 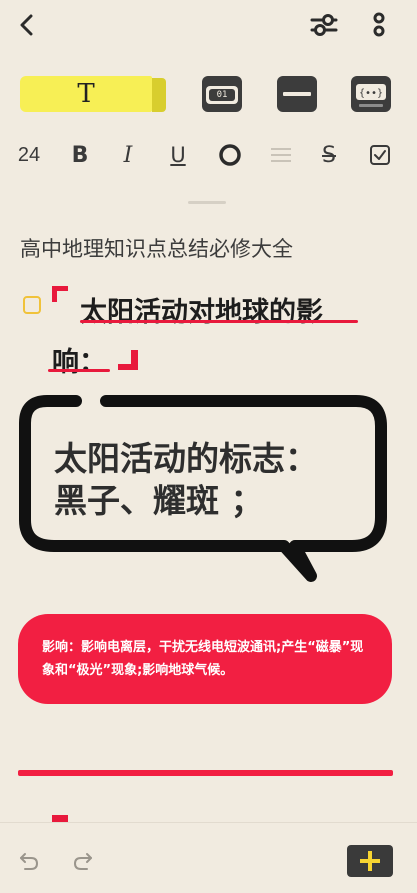 What do you see at coordinates (32, 305) in the screenshot?
I see `todo-checkbox` at bounding box center [32, 305].